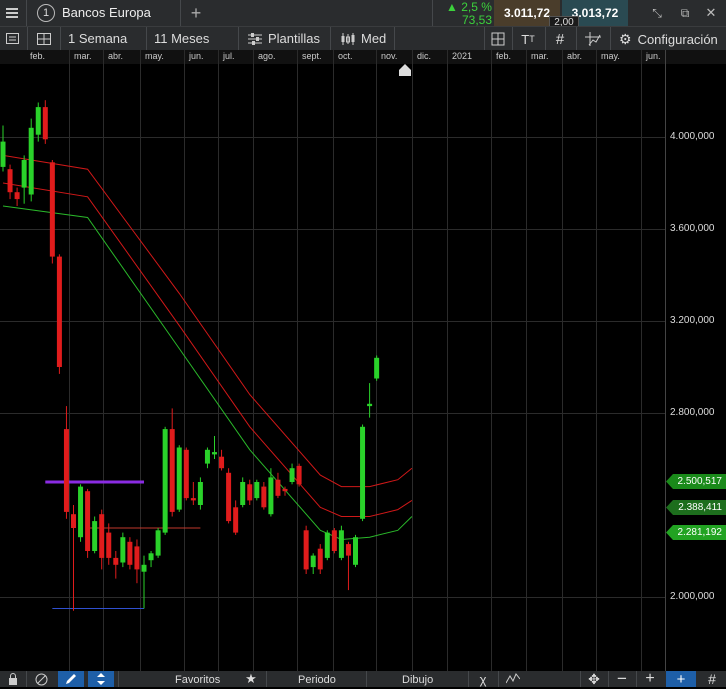  I want to click on templates-button: Plantillas, so click(284, 38).